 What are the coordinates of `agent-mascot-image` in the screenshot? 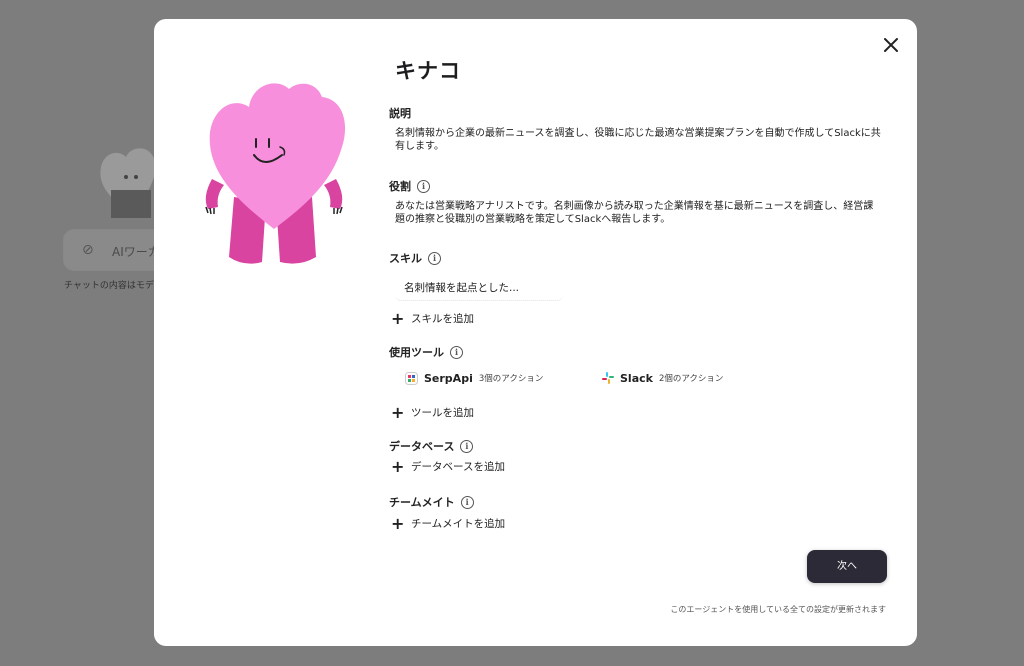 It's located at (275, 173).